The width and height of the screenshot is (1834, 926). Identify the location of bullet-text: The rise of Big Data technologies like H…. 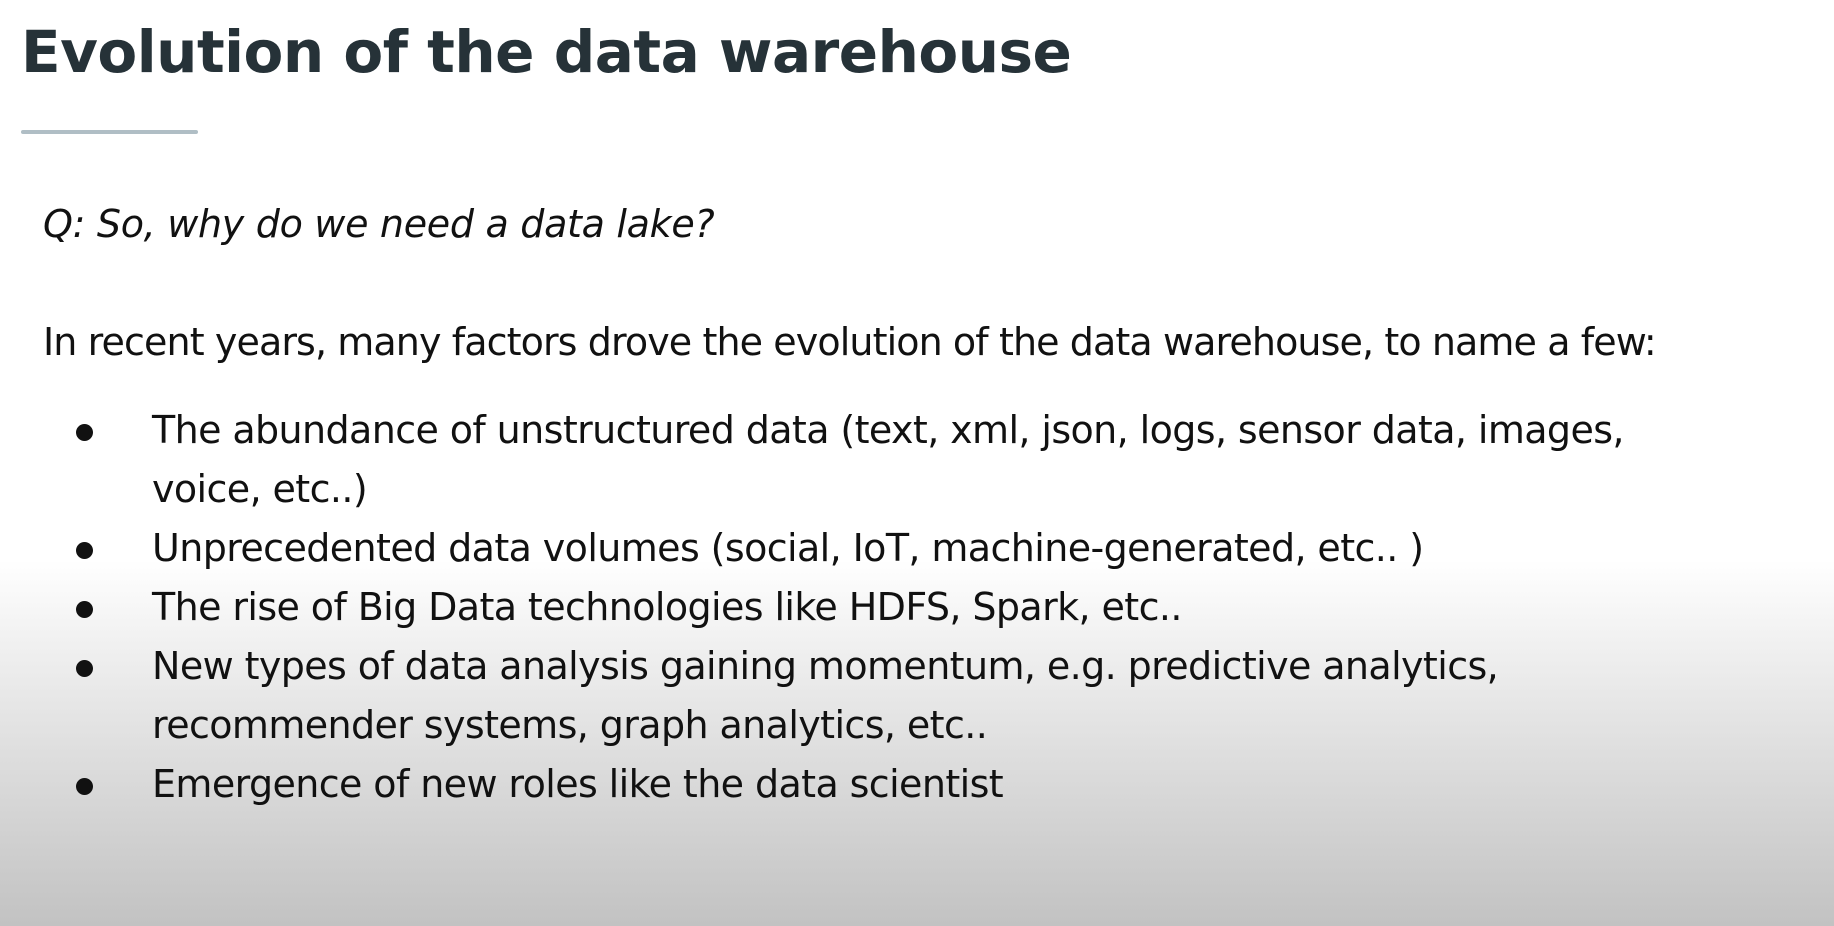
(667, 607).